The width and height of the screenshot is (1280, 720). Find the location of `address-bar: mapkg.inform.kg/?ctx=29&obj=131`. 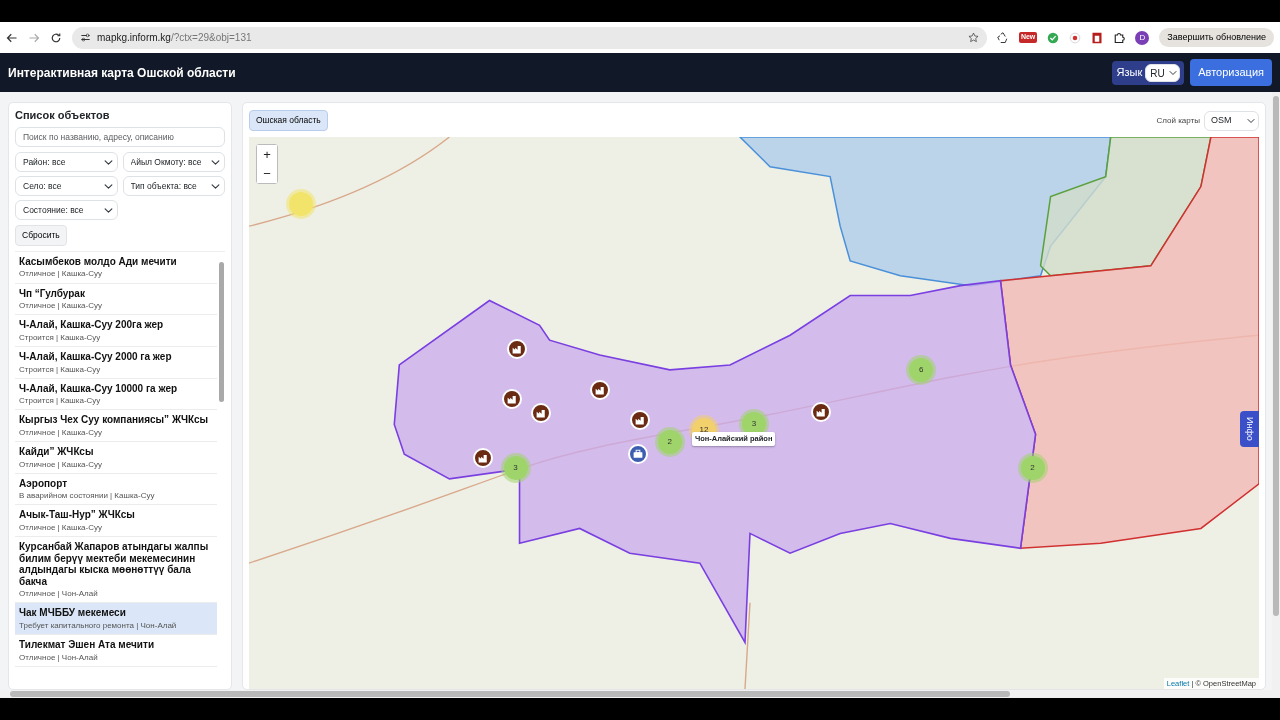

address-bar: mapkg.inform.kg/?ctx=29&obj=131 is located at coordinates (529, 37).